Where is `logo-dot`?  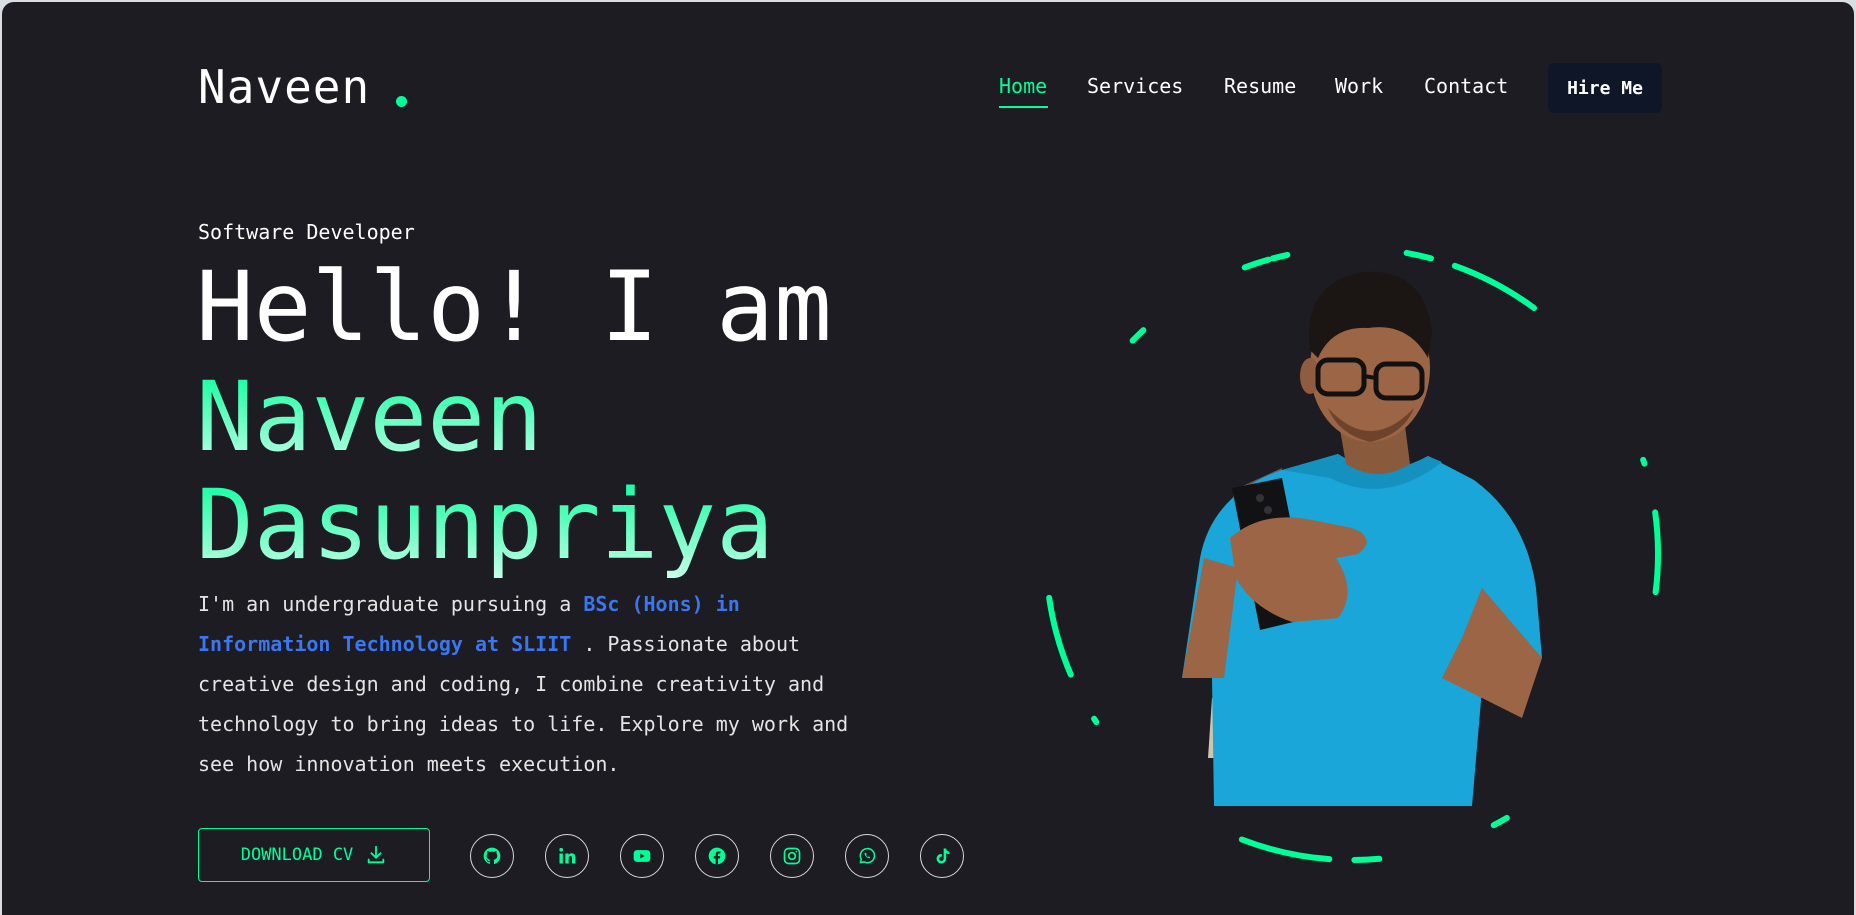 logo-dot is located at coordinates (401, 101).